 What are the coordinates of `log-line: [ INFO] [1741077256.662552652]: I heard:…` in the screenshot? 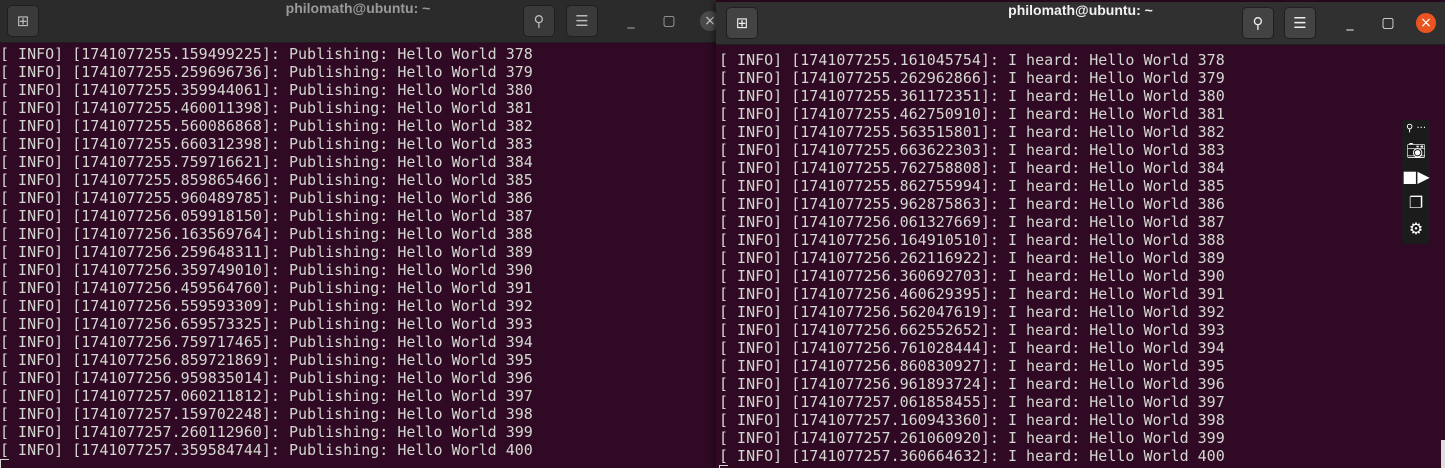 It's located at (972, 330).